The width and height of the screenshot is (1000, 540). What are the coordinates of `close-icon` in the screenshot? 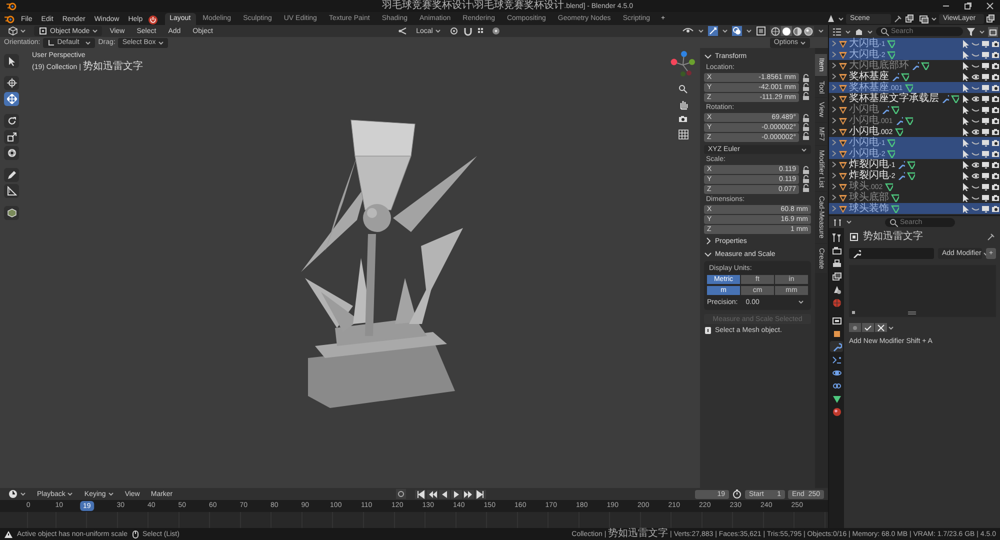 It's located at (990, 6).